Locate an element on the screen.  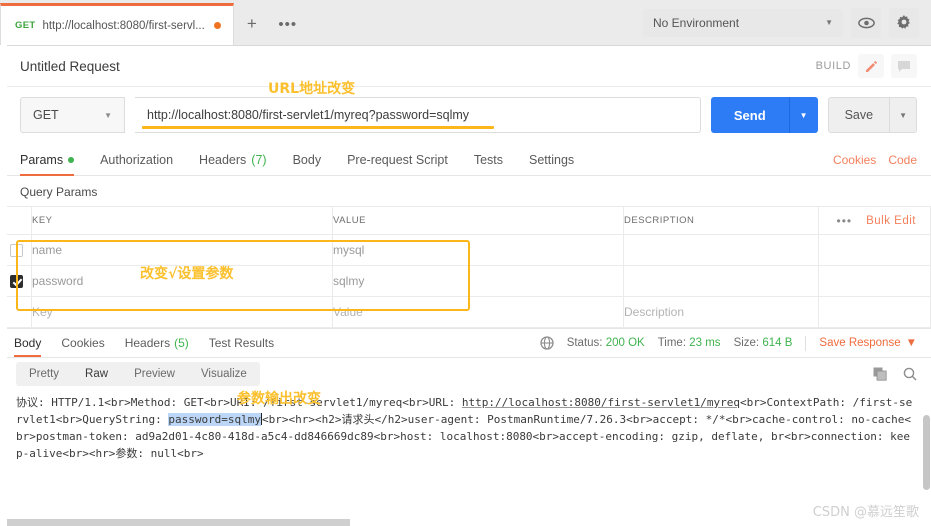
response-vertical-scrollbar is located at coordinates (926, 452).